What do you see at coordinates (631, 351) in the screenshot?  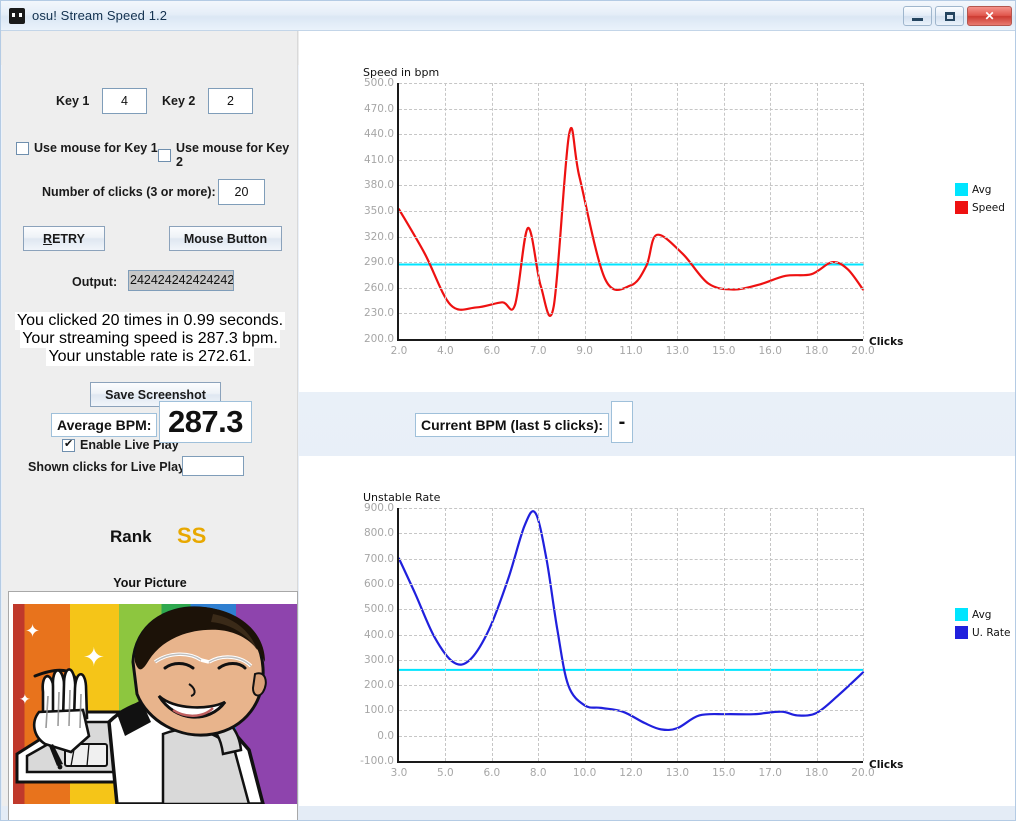 I see `x-axis-tick: 11.0` at bounding box center [631, 351].